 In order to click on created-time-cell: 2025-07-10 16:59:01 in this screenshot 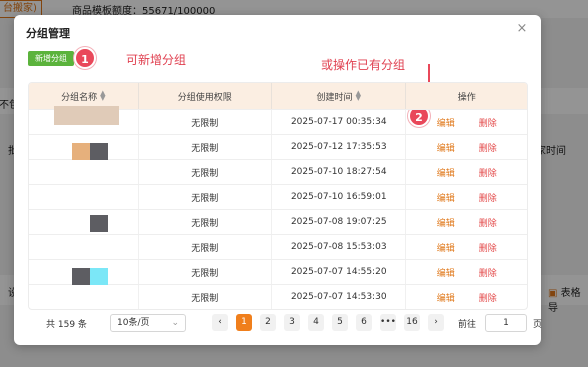, I will do `click(339, 197)`.